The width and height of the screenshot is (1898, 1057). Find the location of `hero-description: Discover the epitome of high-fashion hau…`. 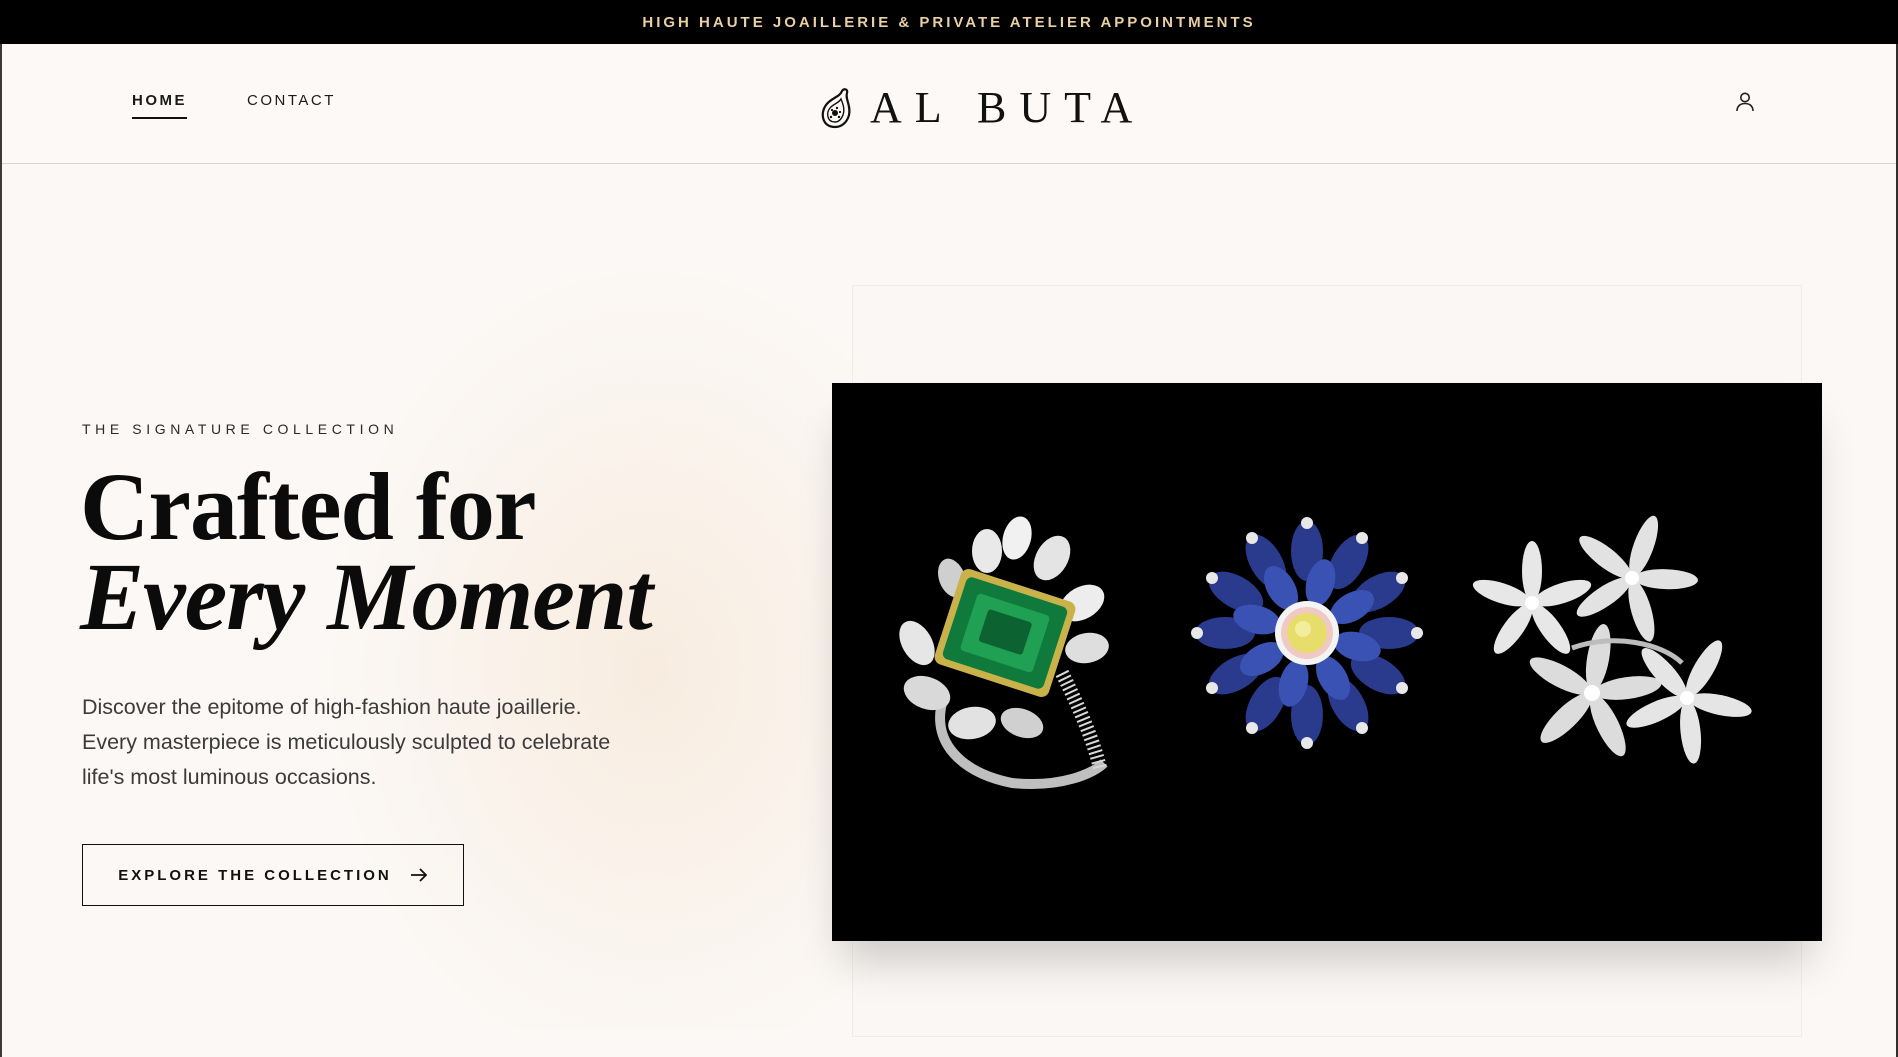

hero-description: Discover the epitome of high-fashion hau… is located at coordinates (346, 742).